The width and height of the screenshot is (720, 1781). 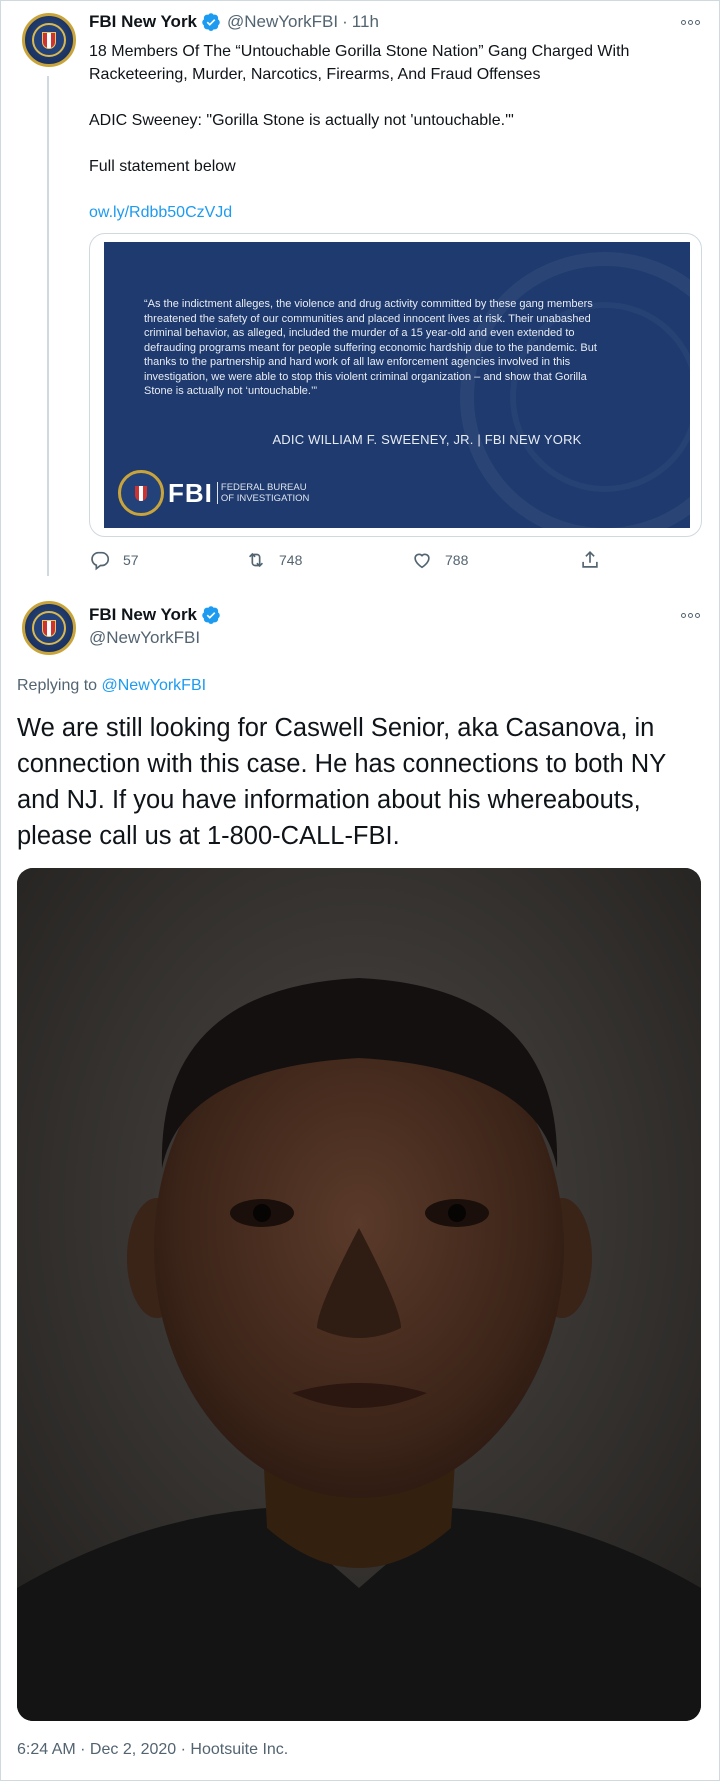 I want to click on like-count: 788, so click(x=457, y=560).